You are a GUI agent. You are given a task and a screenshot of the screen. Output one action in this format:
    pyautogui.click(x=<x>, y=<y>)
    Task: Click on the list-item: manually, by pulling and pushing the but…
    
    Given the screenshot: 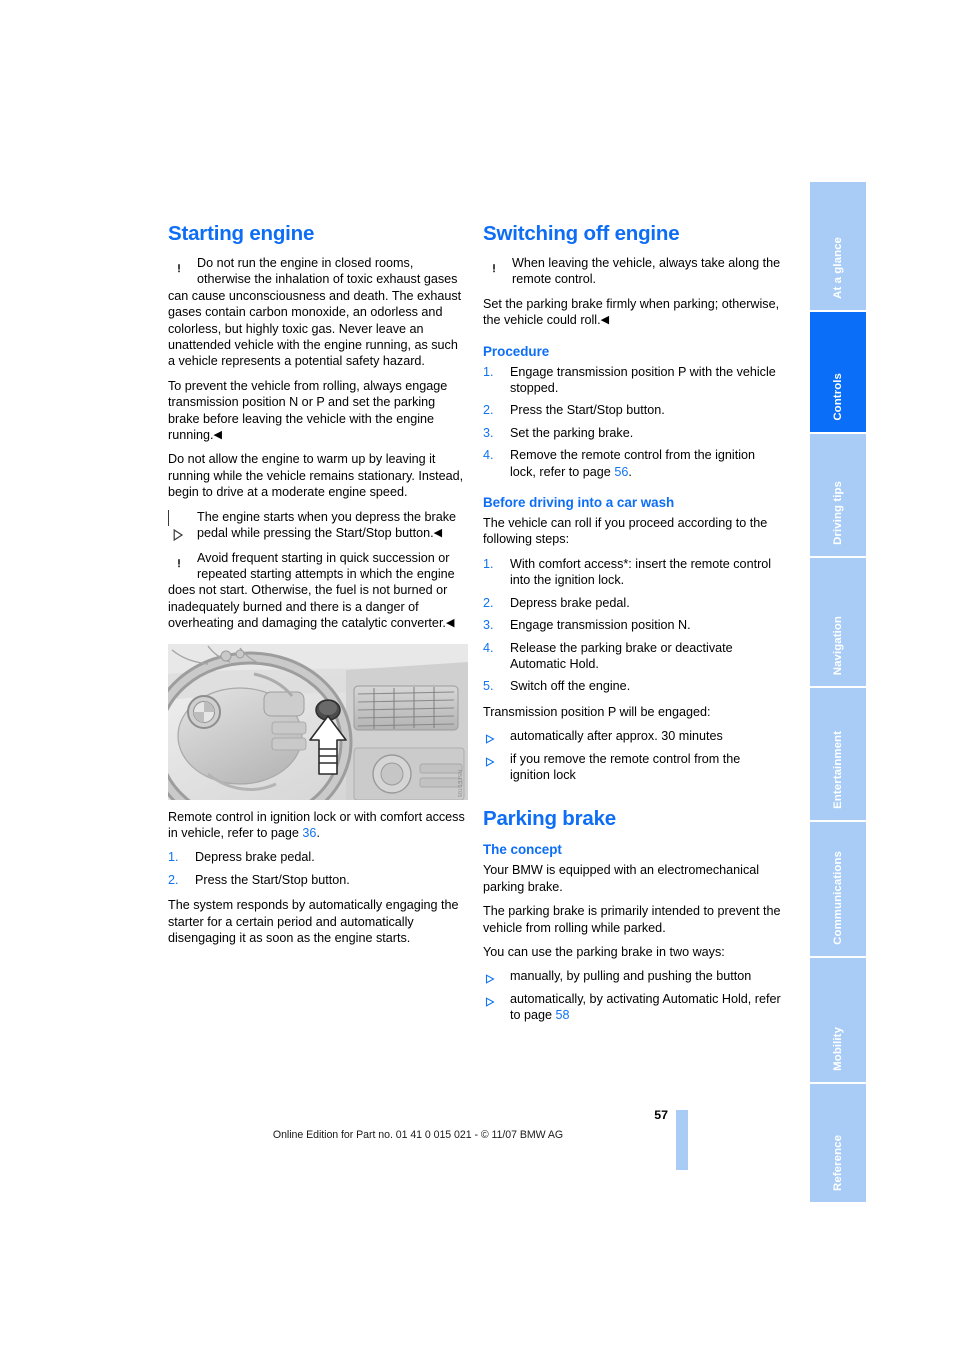 What is the action you would take?
    pyautogui.click(x=633, y=976)
    